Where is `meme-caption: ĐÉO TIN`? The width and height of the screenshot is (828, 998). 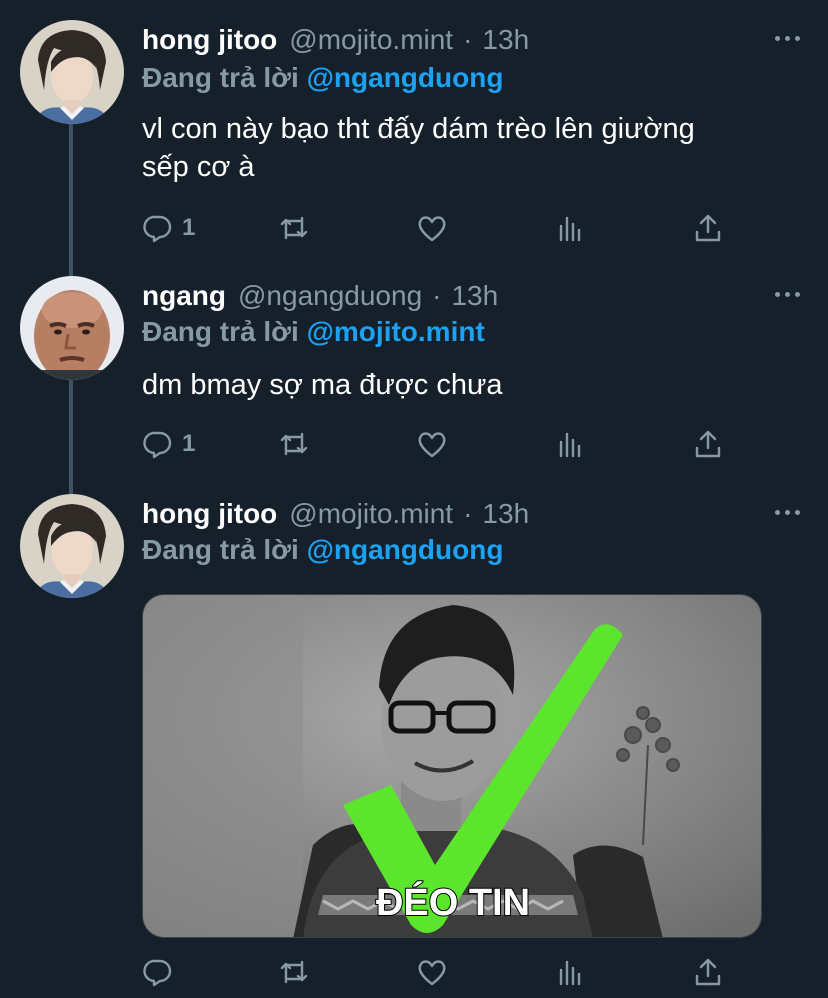 meme-caption: ĐÉO TIN is located at coordinates (453, 902).